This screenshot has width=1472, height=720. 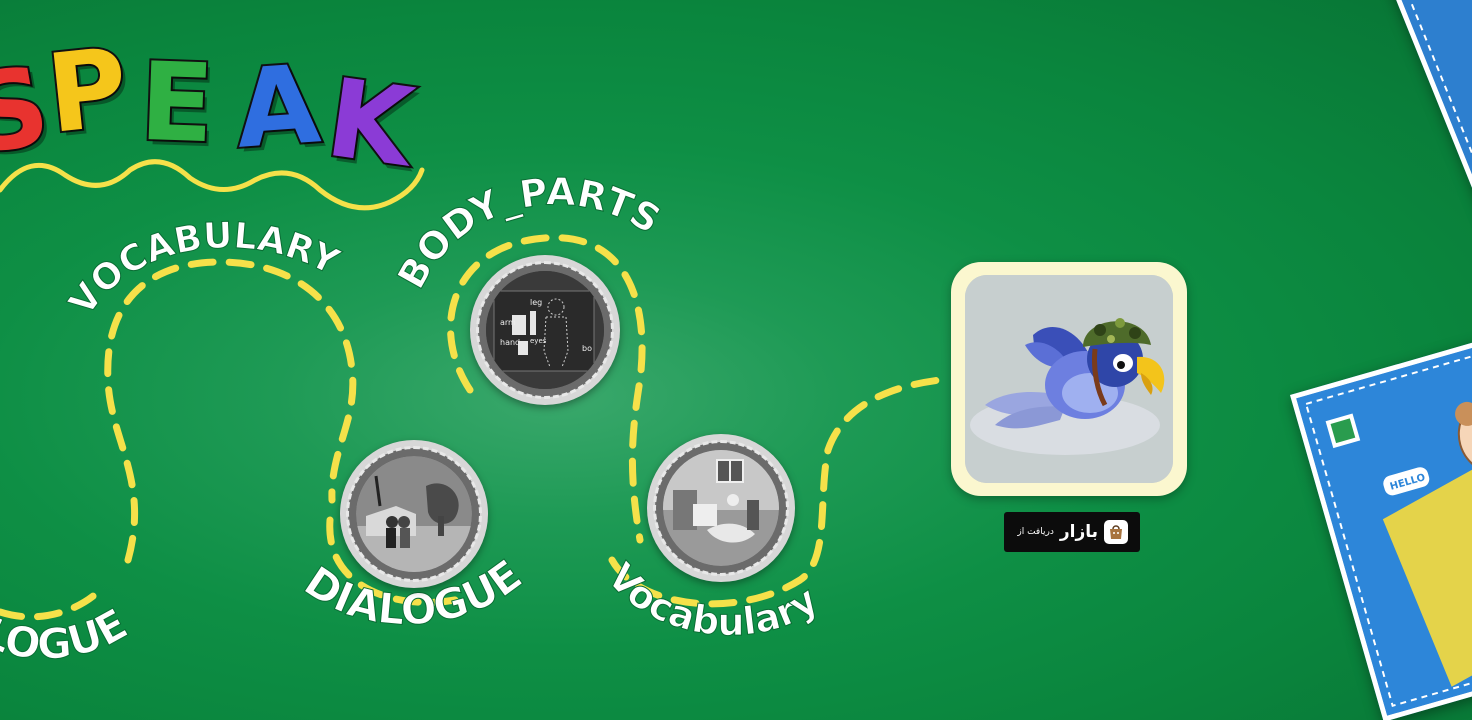 I want to click on dialogue-illustration, so click(x=414, y=514).